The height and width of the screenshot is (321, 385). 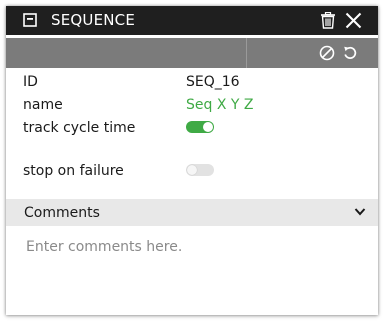 I want to click on comments-placeholder: Enter comments here., so click(x=104, y=247).